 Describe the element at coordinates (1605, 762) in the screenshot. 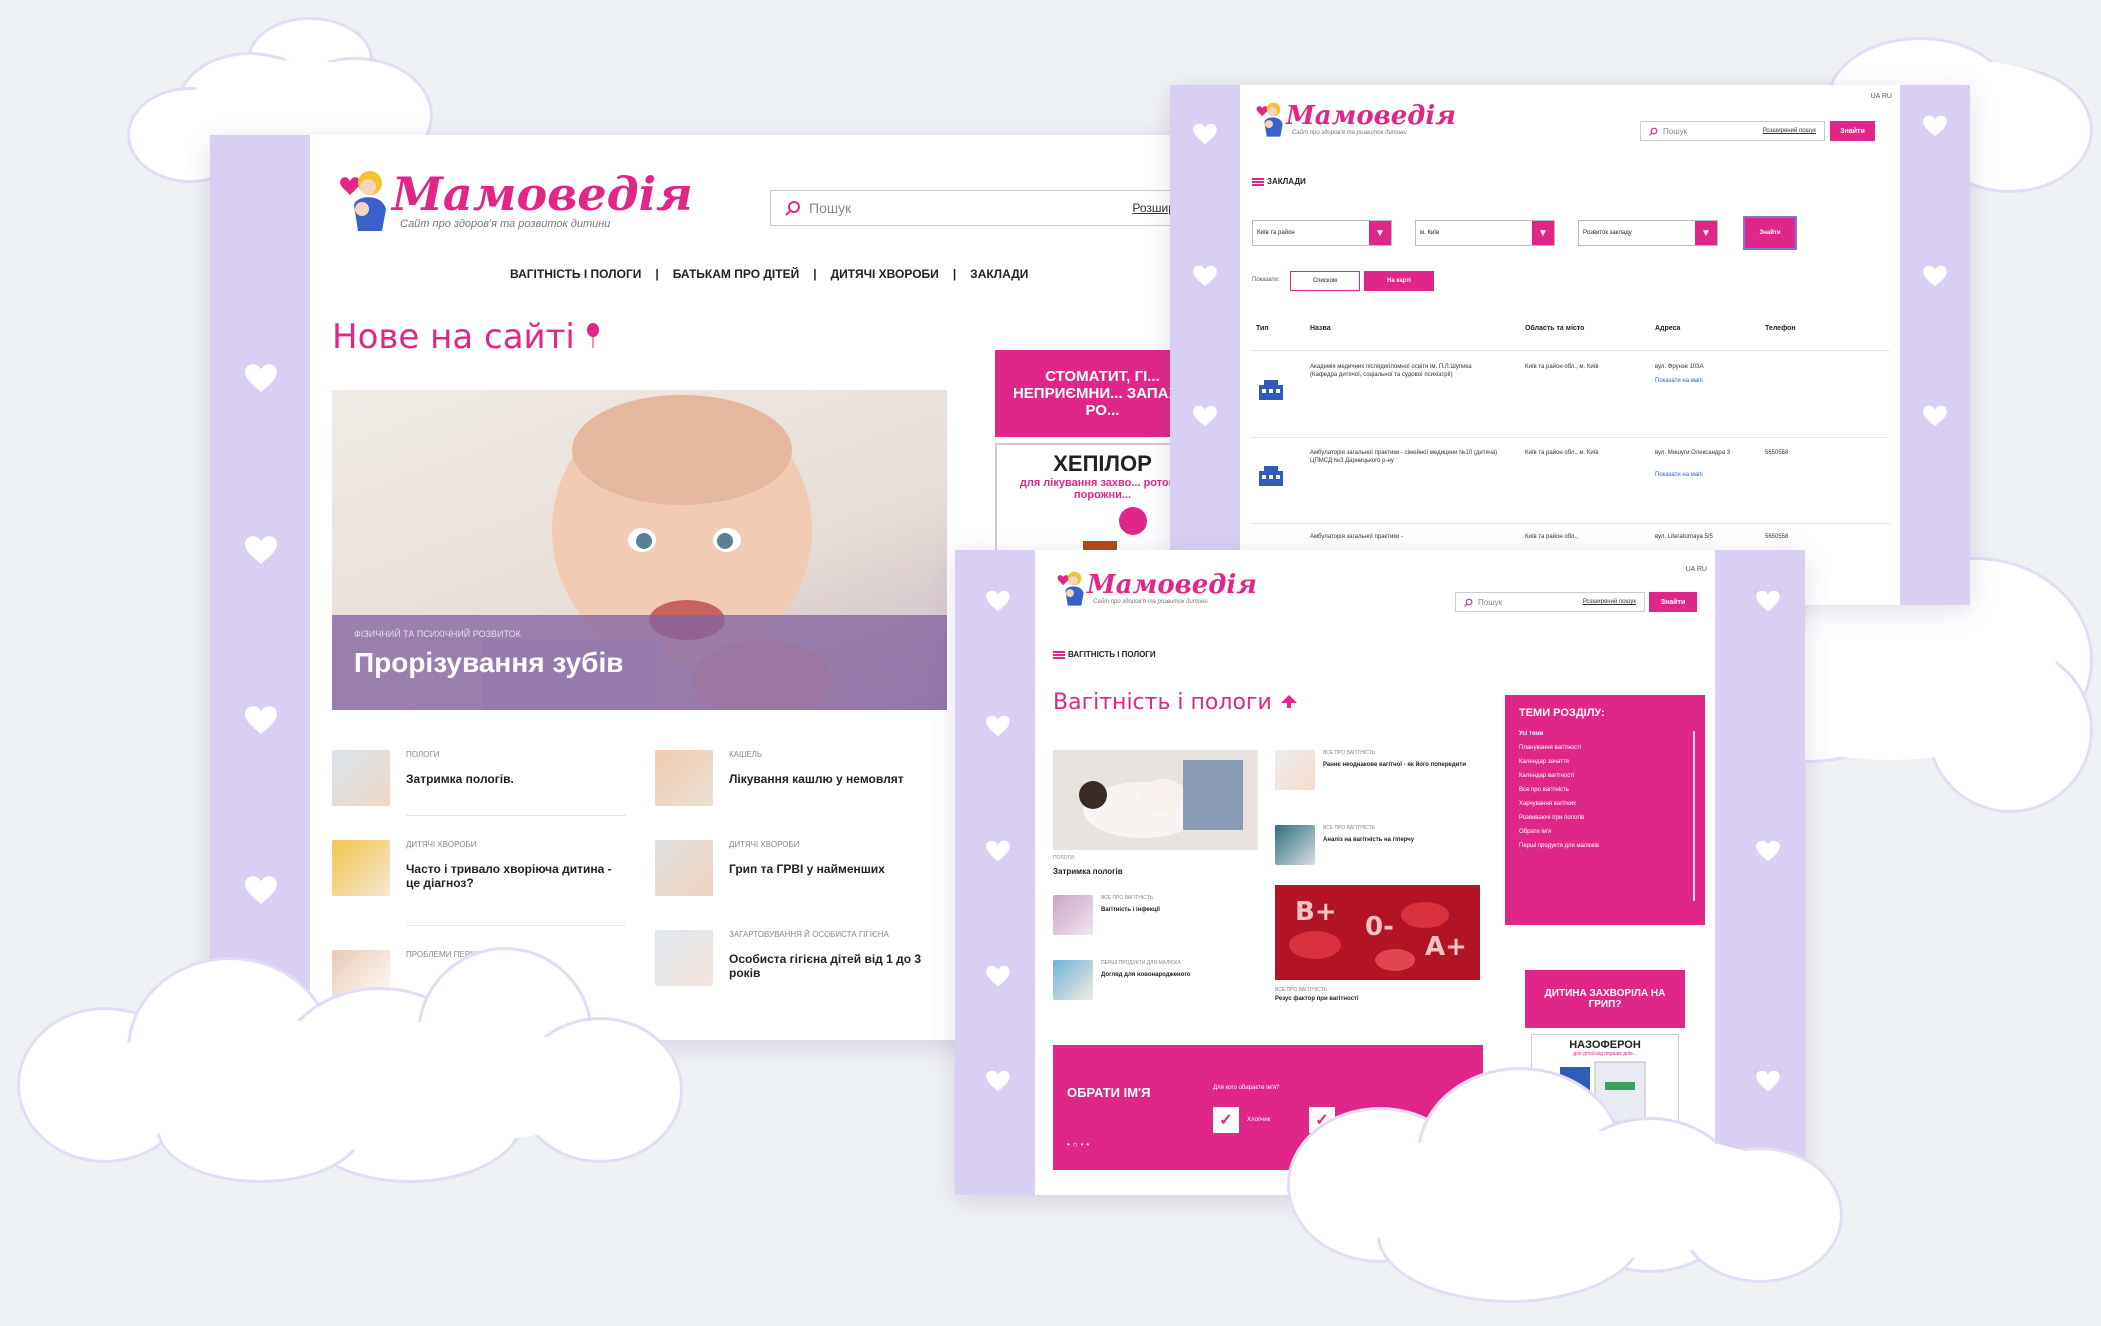

I see `topic-item: Календар зачаття` at that location.